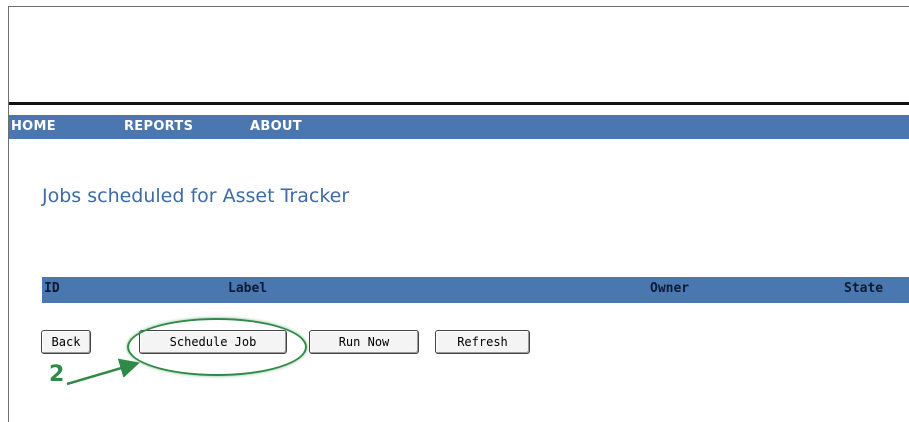  Describe the element at coordinates (103, 372) in the screenshot. I see `annotation-arrow` at that location.